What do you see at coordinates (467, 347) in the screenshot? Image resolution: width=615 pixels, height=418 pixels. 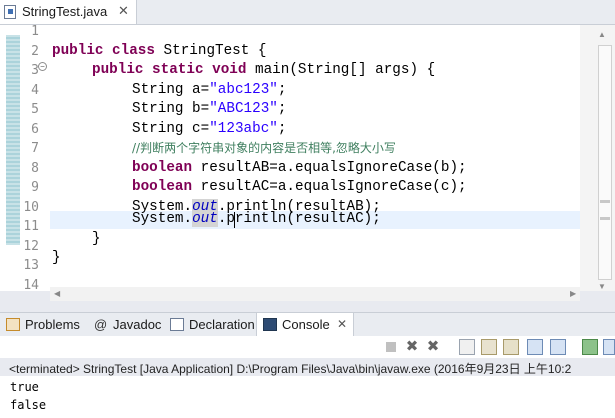 I see `clear-console-icon` at bounding box center [467, 347].